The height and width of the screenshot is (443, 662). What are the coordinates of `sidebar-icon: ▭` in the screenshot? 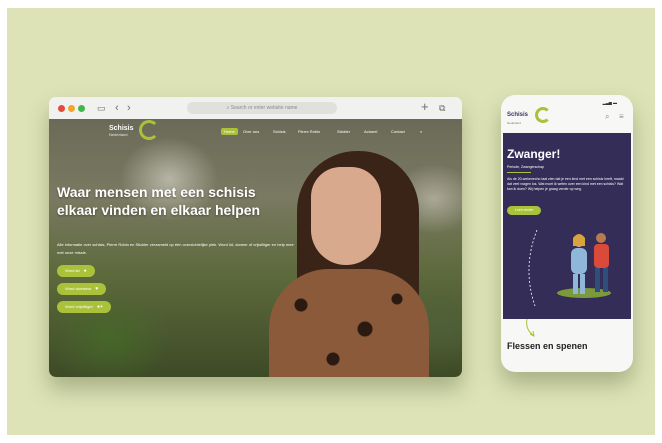 It's located at (101, 108).